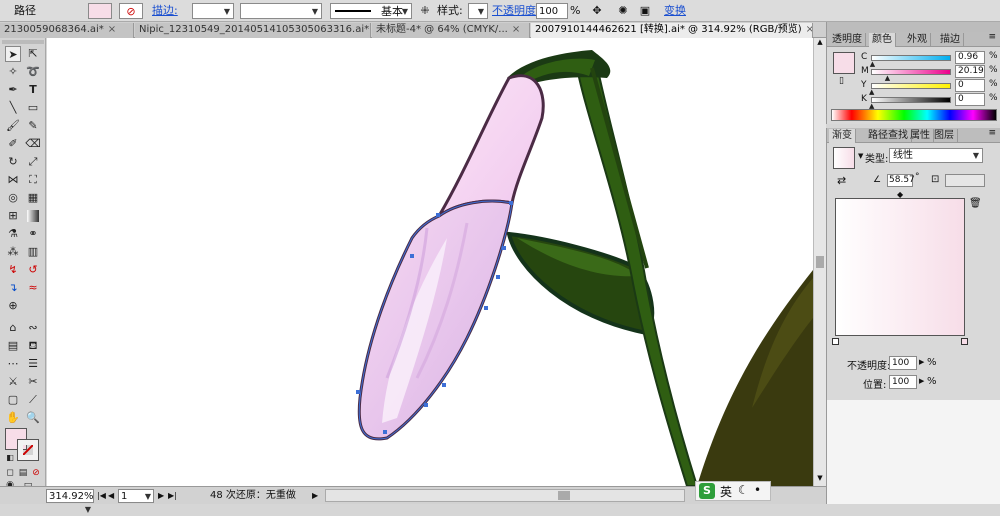 This screenshot has height=516, width=1000. I want to click on document-tab: 未标题-4* @ 64% (CMYK/... ×, so click(451, 30).